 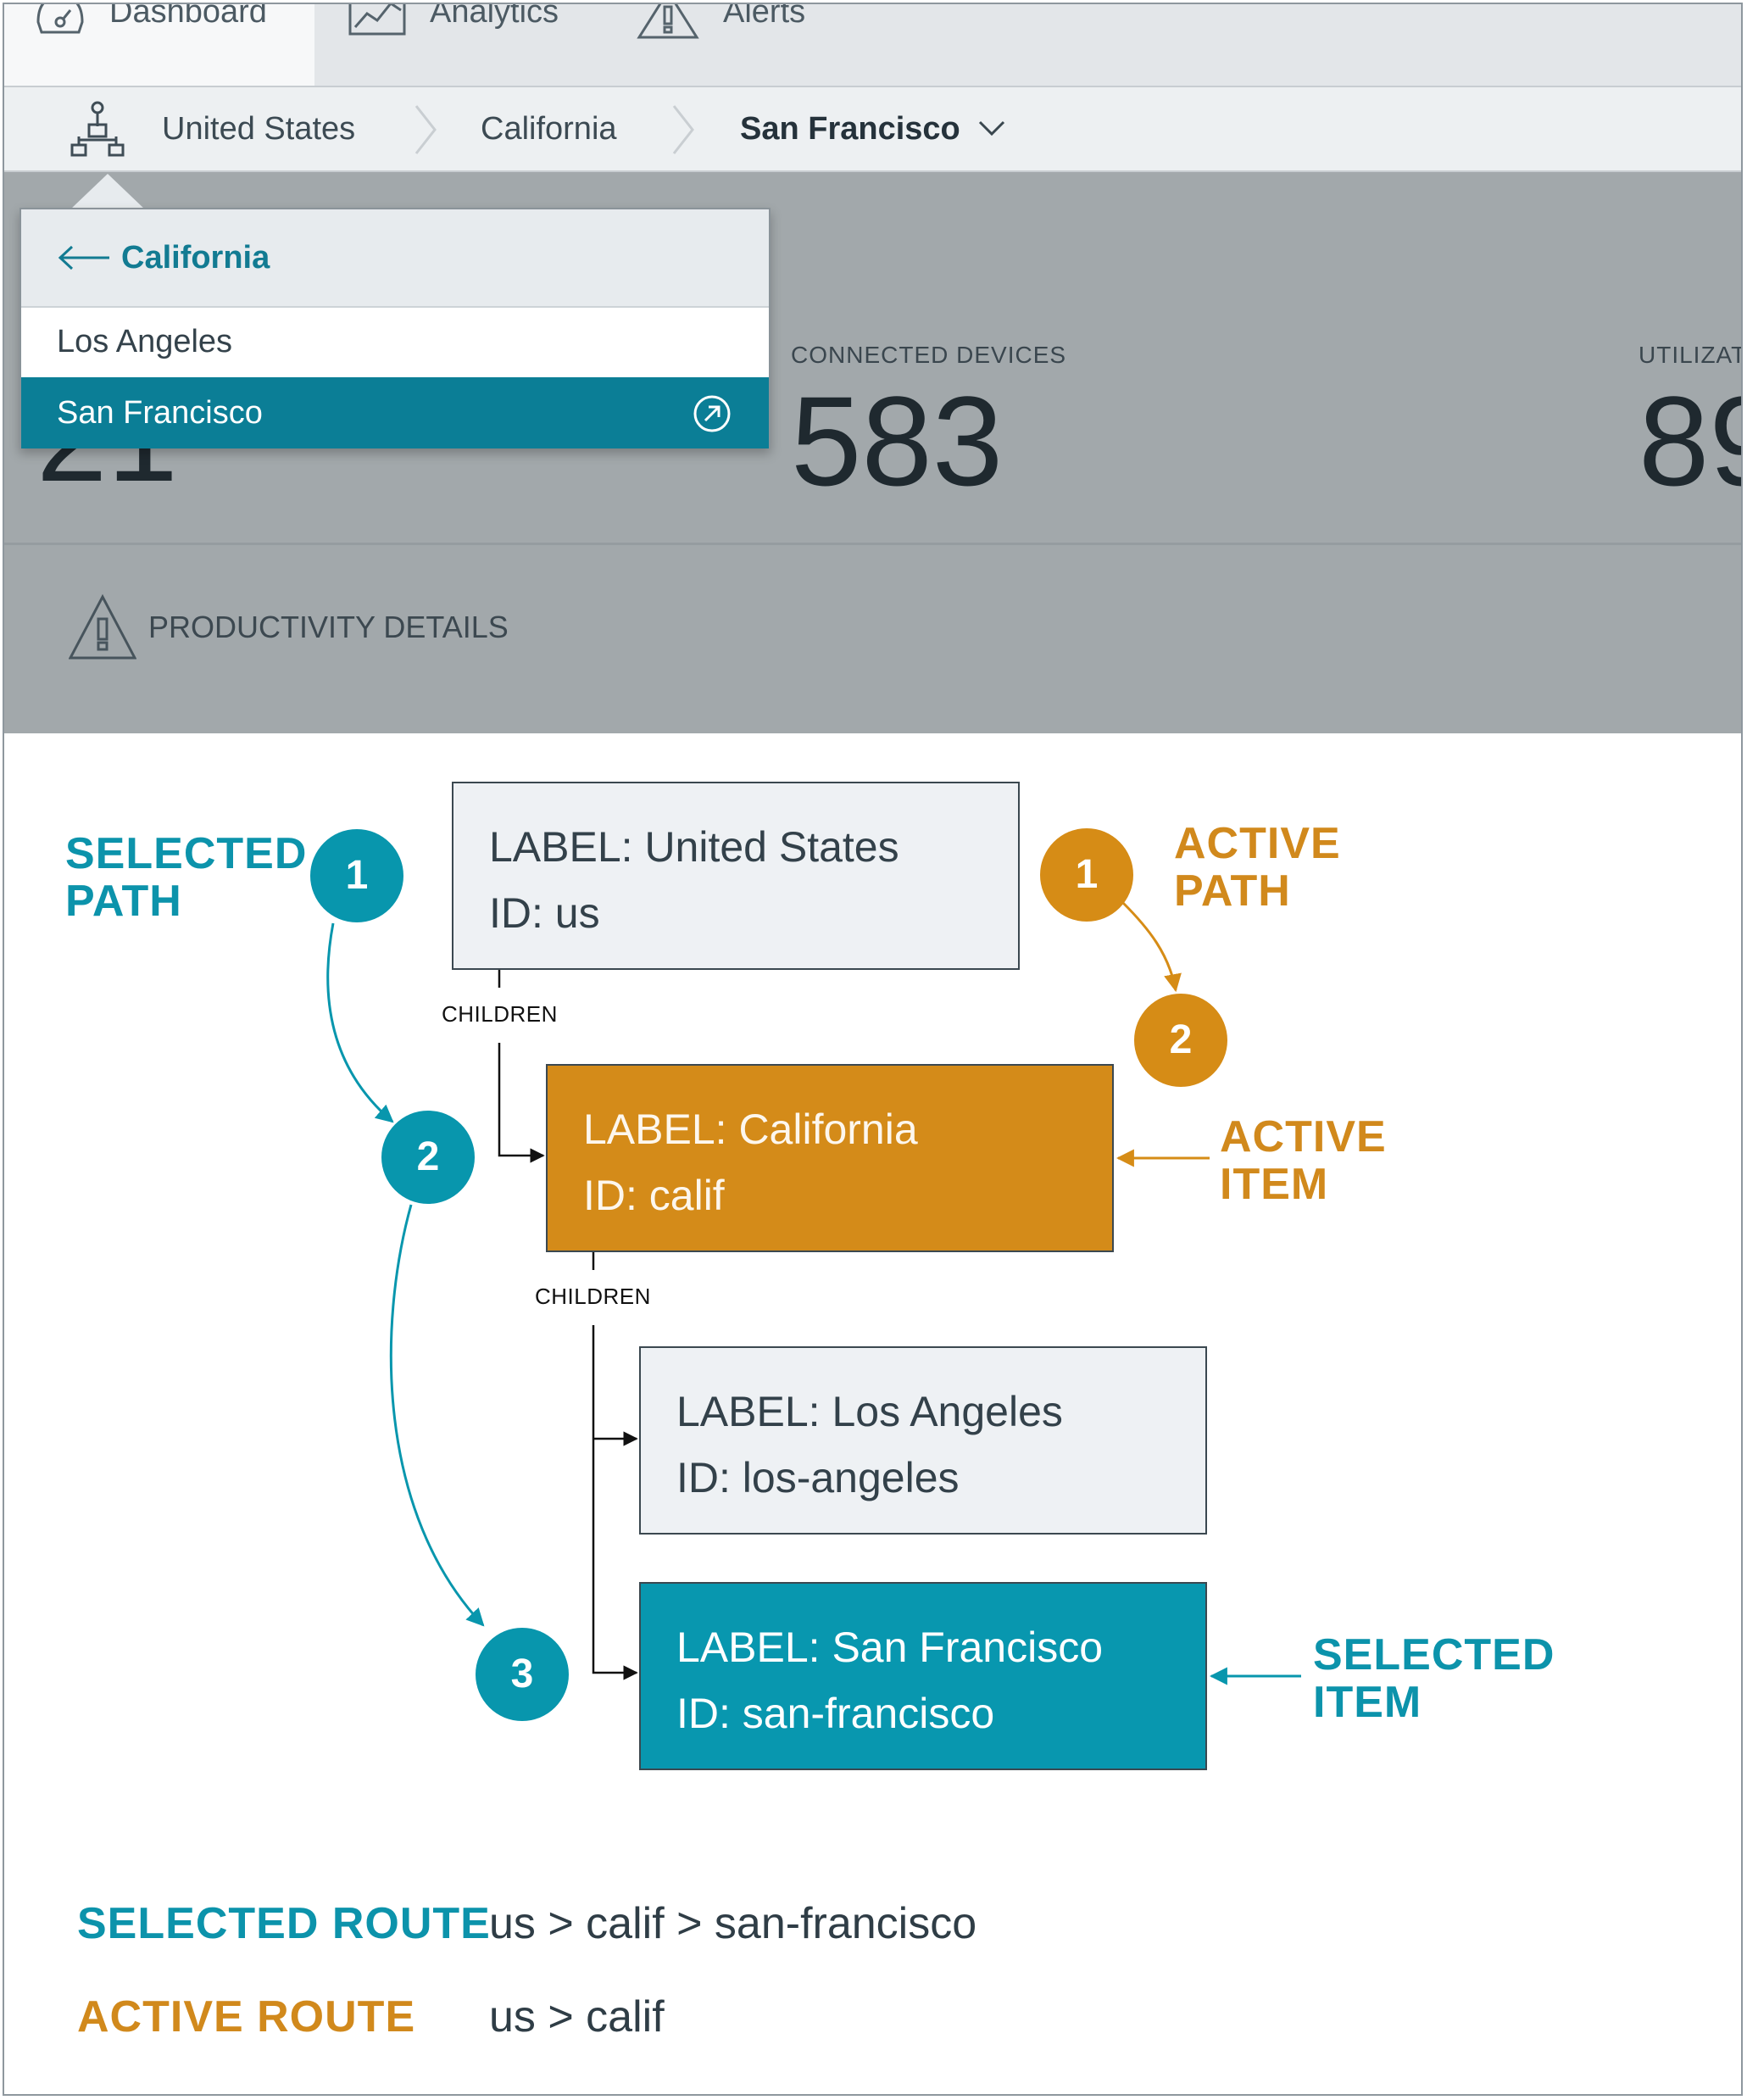 What do you see at coordinates (818, 1477) in the screenshot?
I see `node-id-line: ID: los-angeles` at bounding box center [818, 1477].